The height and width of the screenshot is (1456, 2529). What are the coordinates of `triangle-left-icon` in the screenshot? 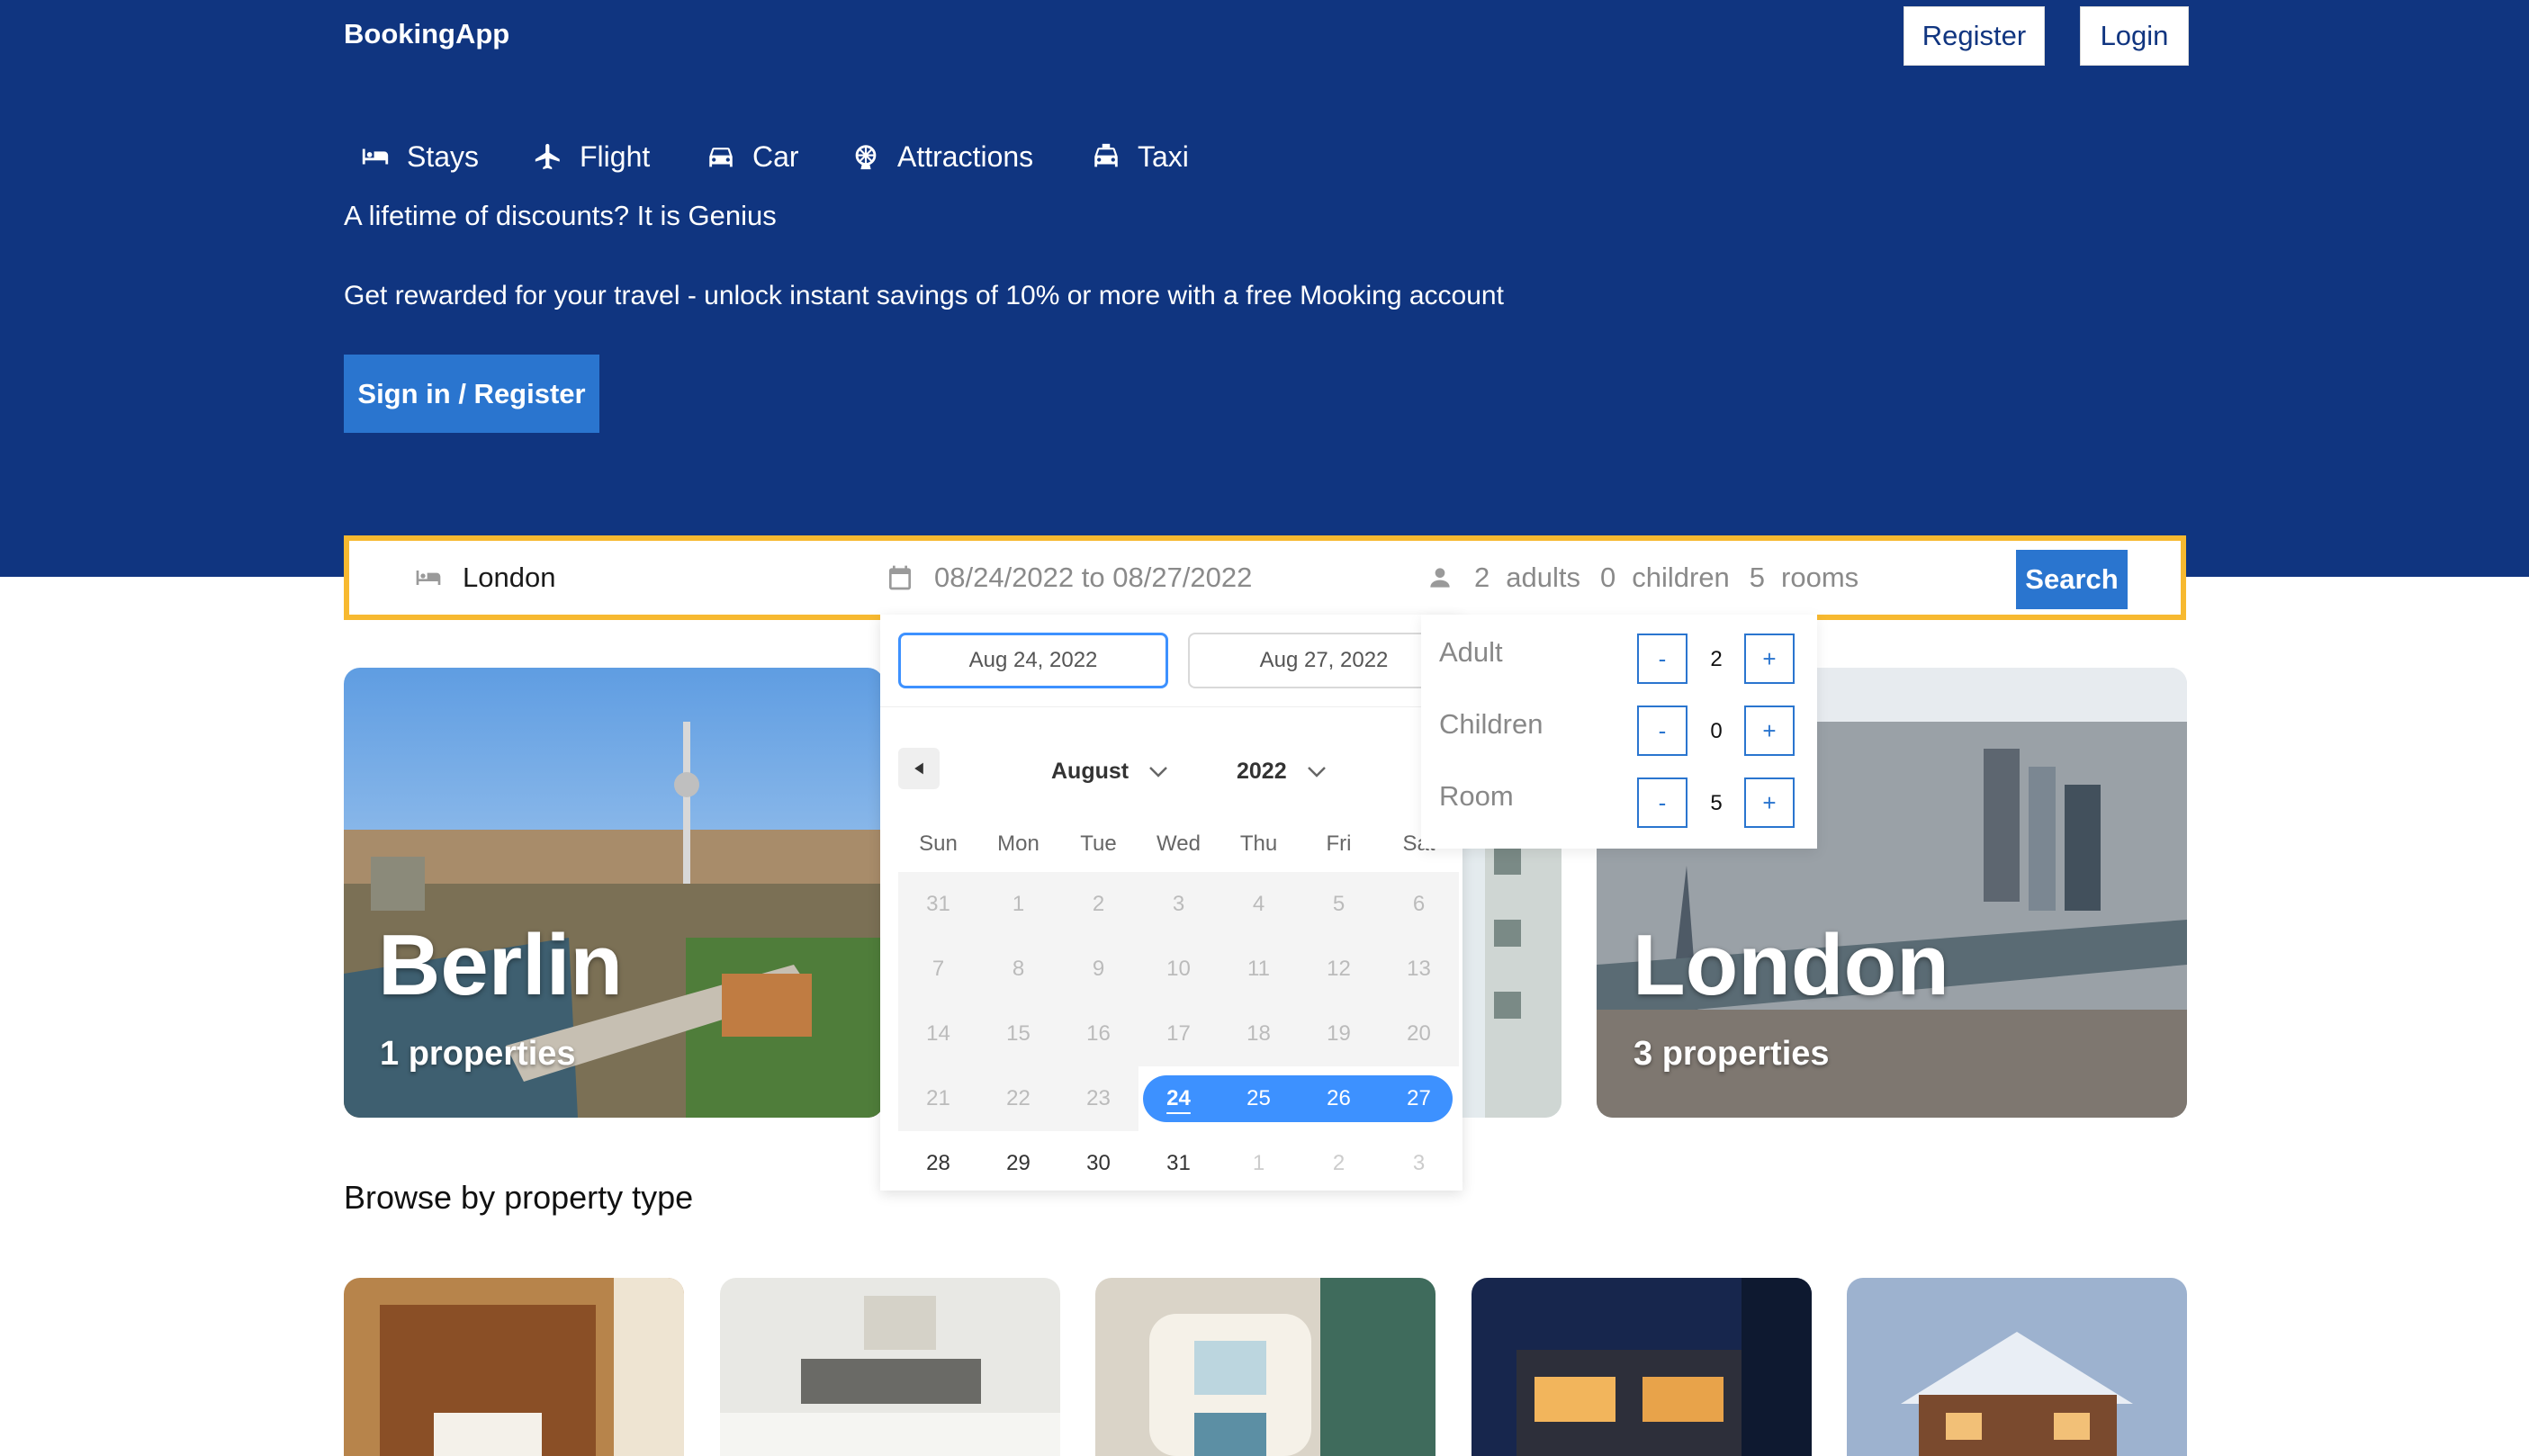 It's located at (919, 768).